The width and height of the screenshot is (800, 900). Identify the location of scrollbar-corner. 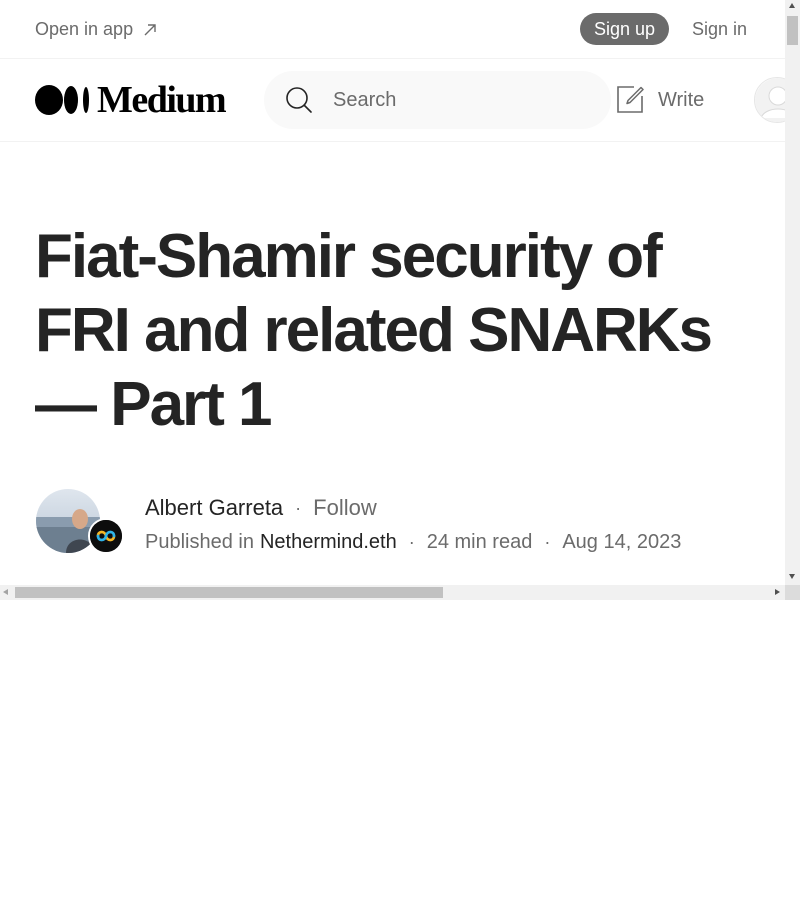
(792, 592).